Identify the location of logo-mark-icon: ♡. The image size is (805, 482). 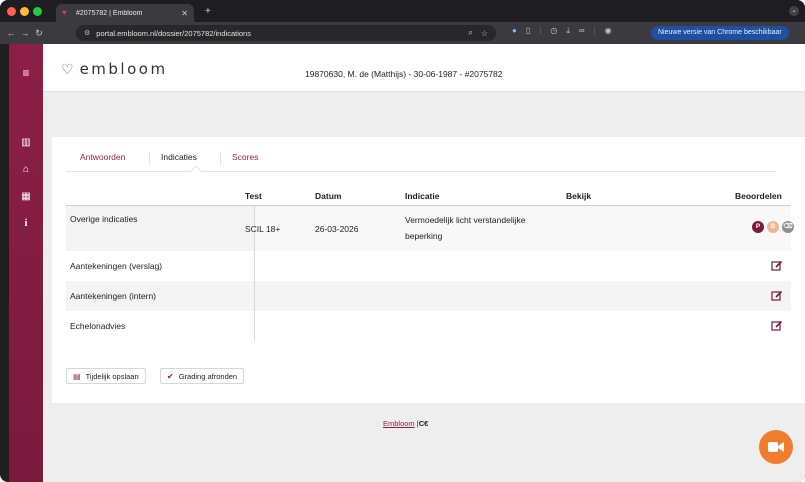
(67, 68).